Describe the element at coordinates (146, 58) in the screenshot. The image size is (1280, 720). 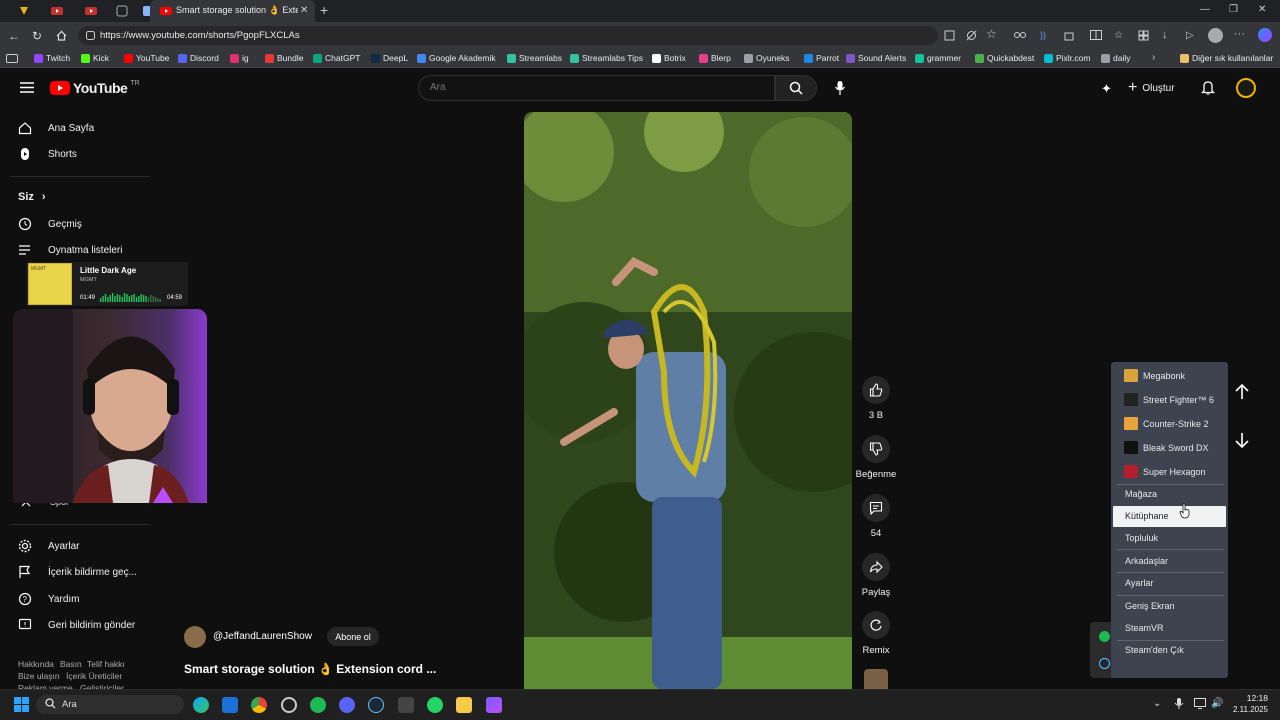
I see `bookmark-youtube: YouTube` at that location.